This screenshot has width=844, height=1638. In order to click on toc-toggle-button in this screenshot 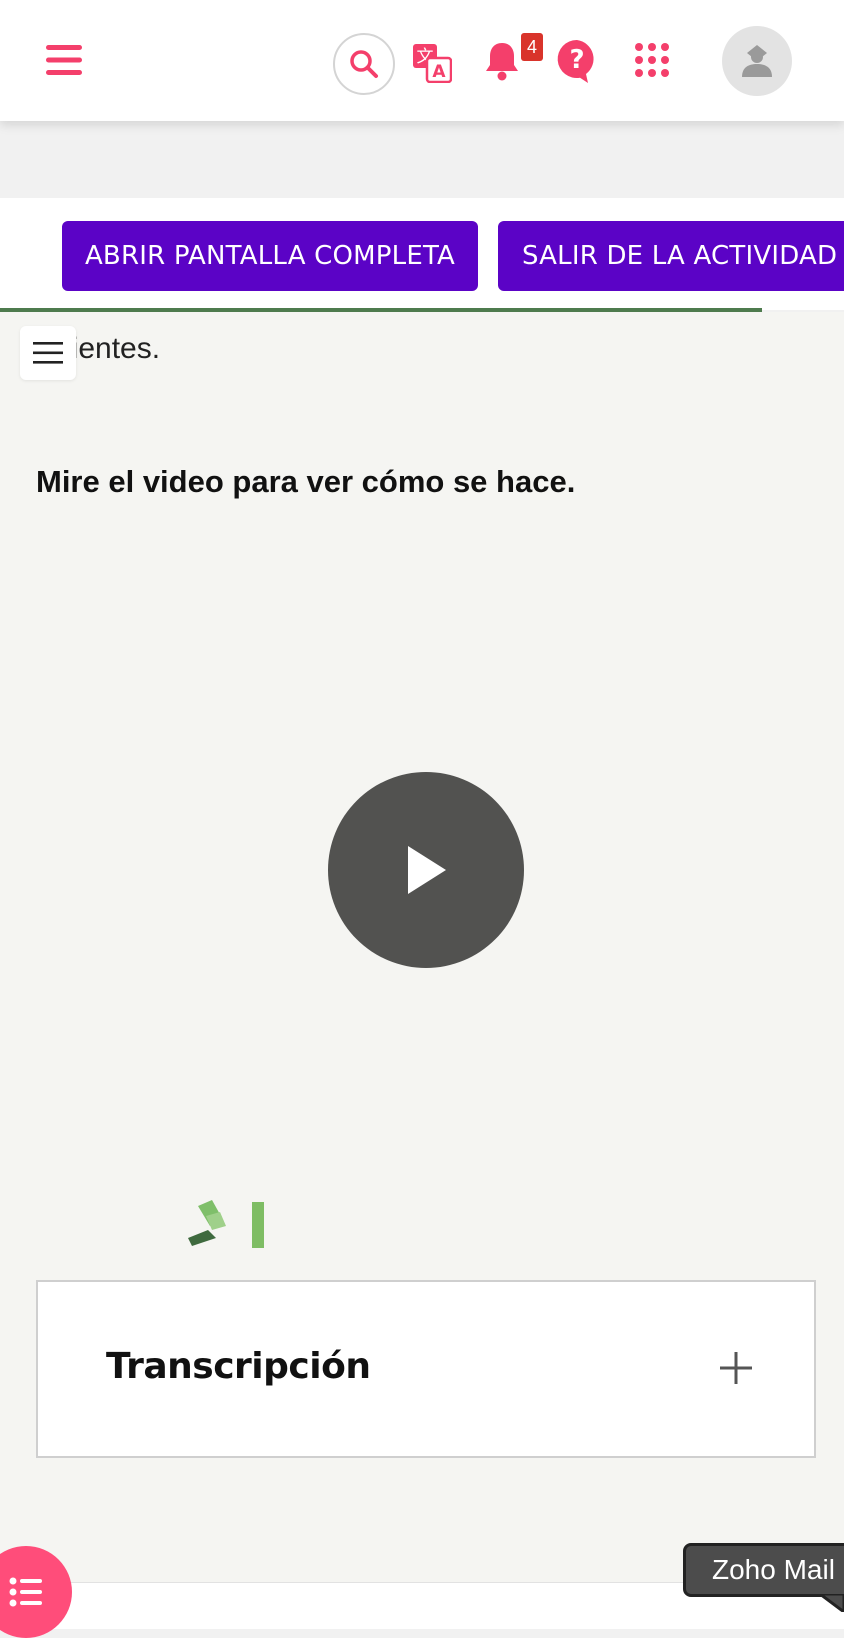, I will do `click(48, 353)`.